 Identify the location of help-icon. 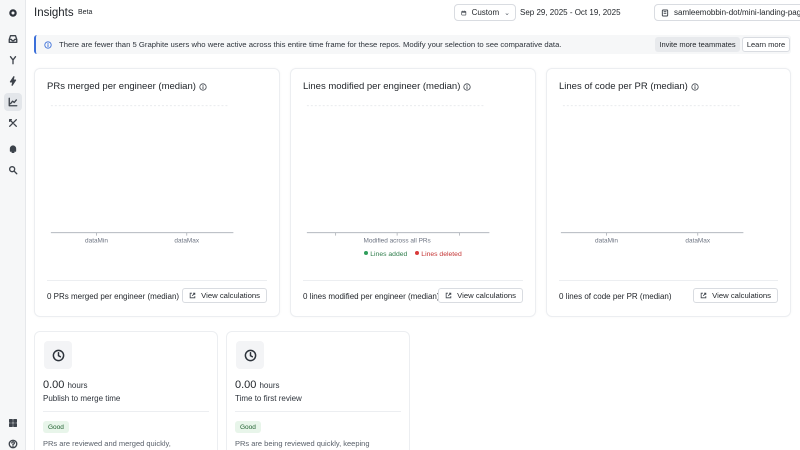
(13, 442).